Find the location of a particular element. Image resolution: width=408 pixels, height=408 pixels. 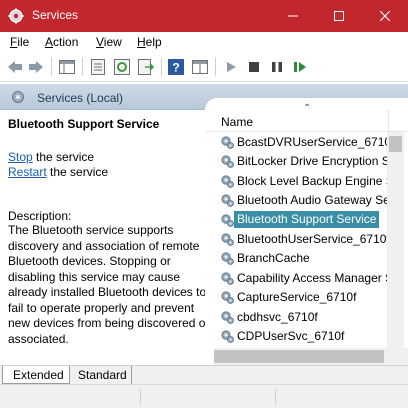

restart-suffix: the service is located at coordinates (77, 172).